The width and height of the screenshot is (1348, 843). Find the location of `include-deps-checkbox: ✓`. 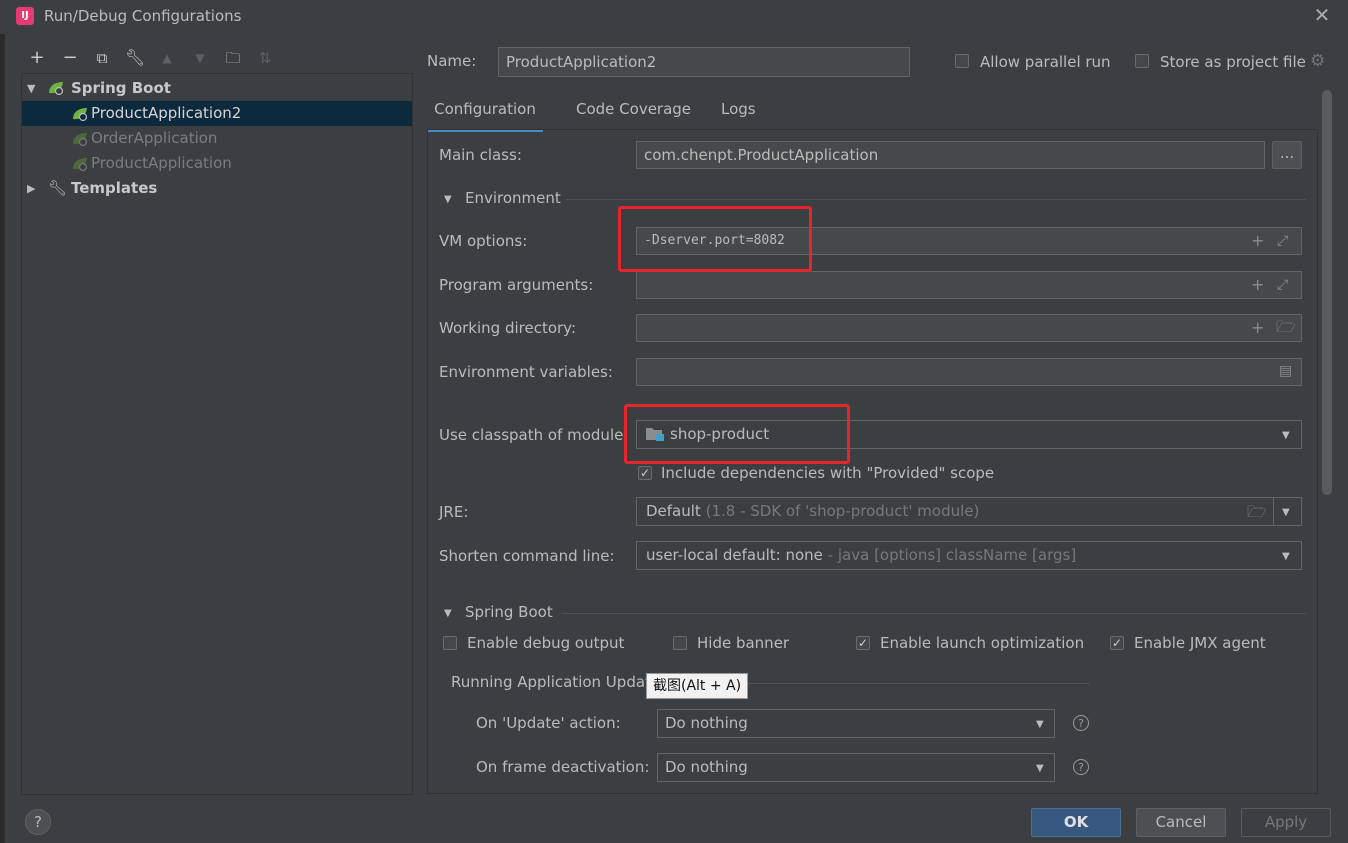

include-deps-checkbox: ✓ is located at coordinates (645, 473).